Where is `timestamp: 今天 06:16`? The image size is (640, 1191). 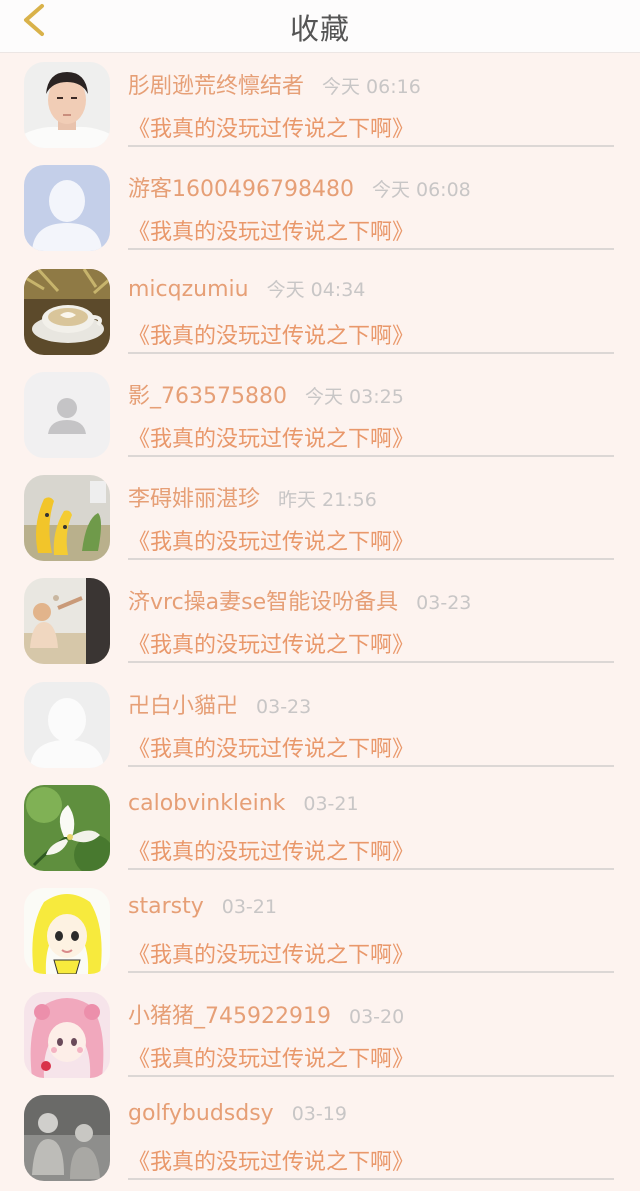
timestamp: 今天 06:16 is located at coordinates (371, 87).